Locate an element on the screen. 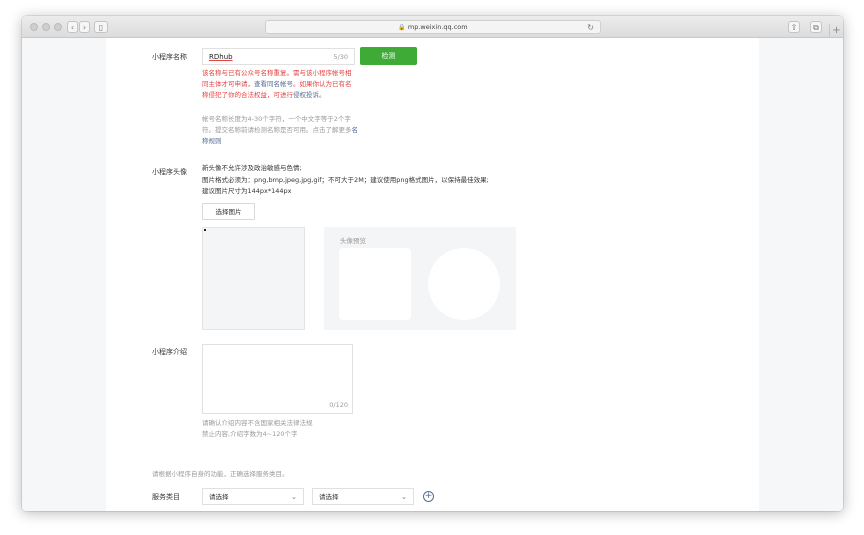 Image resolution: width=864 pixels, height=535 pixels. chevron-left-icon: ‹ is located at coordinates (72, 27).